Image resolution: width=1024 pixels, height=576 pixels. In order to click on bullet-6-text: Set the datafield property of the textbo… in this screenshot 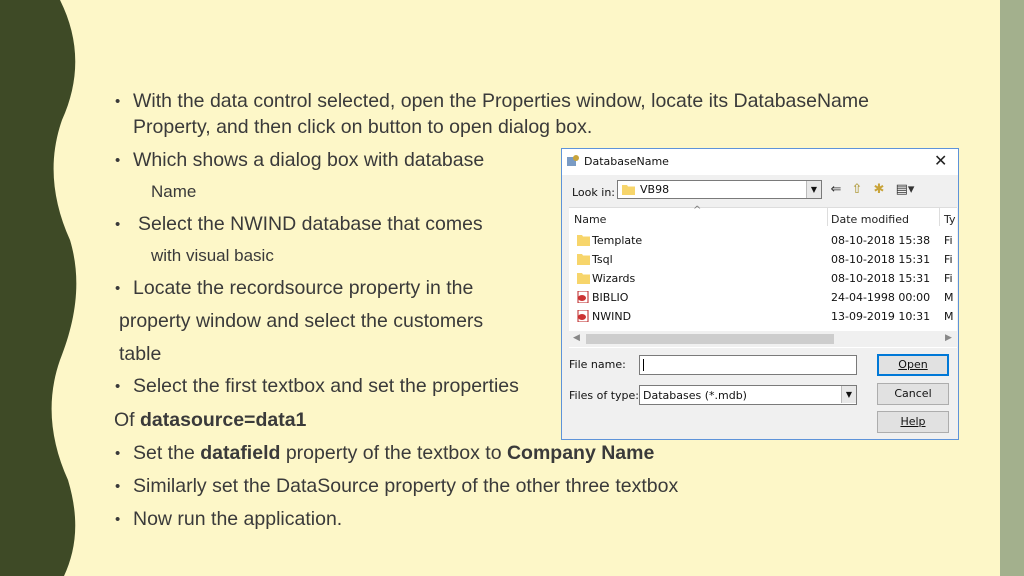, I will do `click(393, 453)`.